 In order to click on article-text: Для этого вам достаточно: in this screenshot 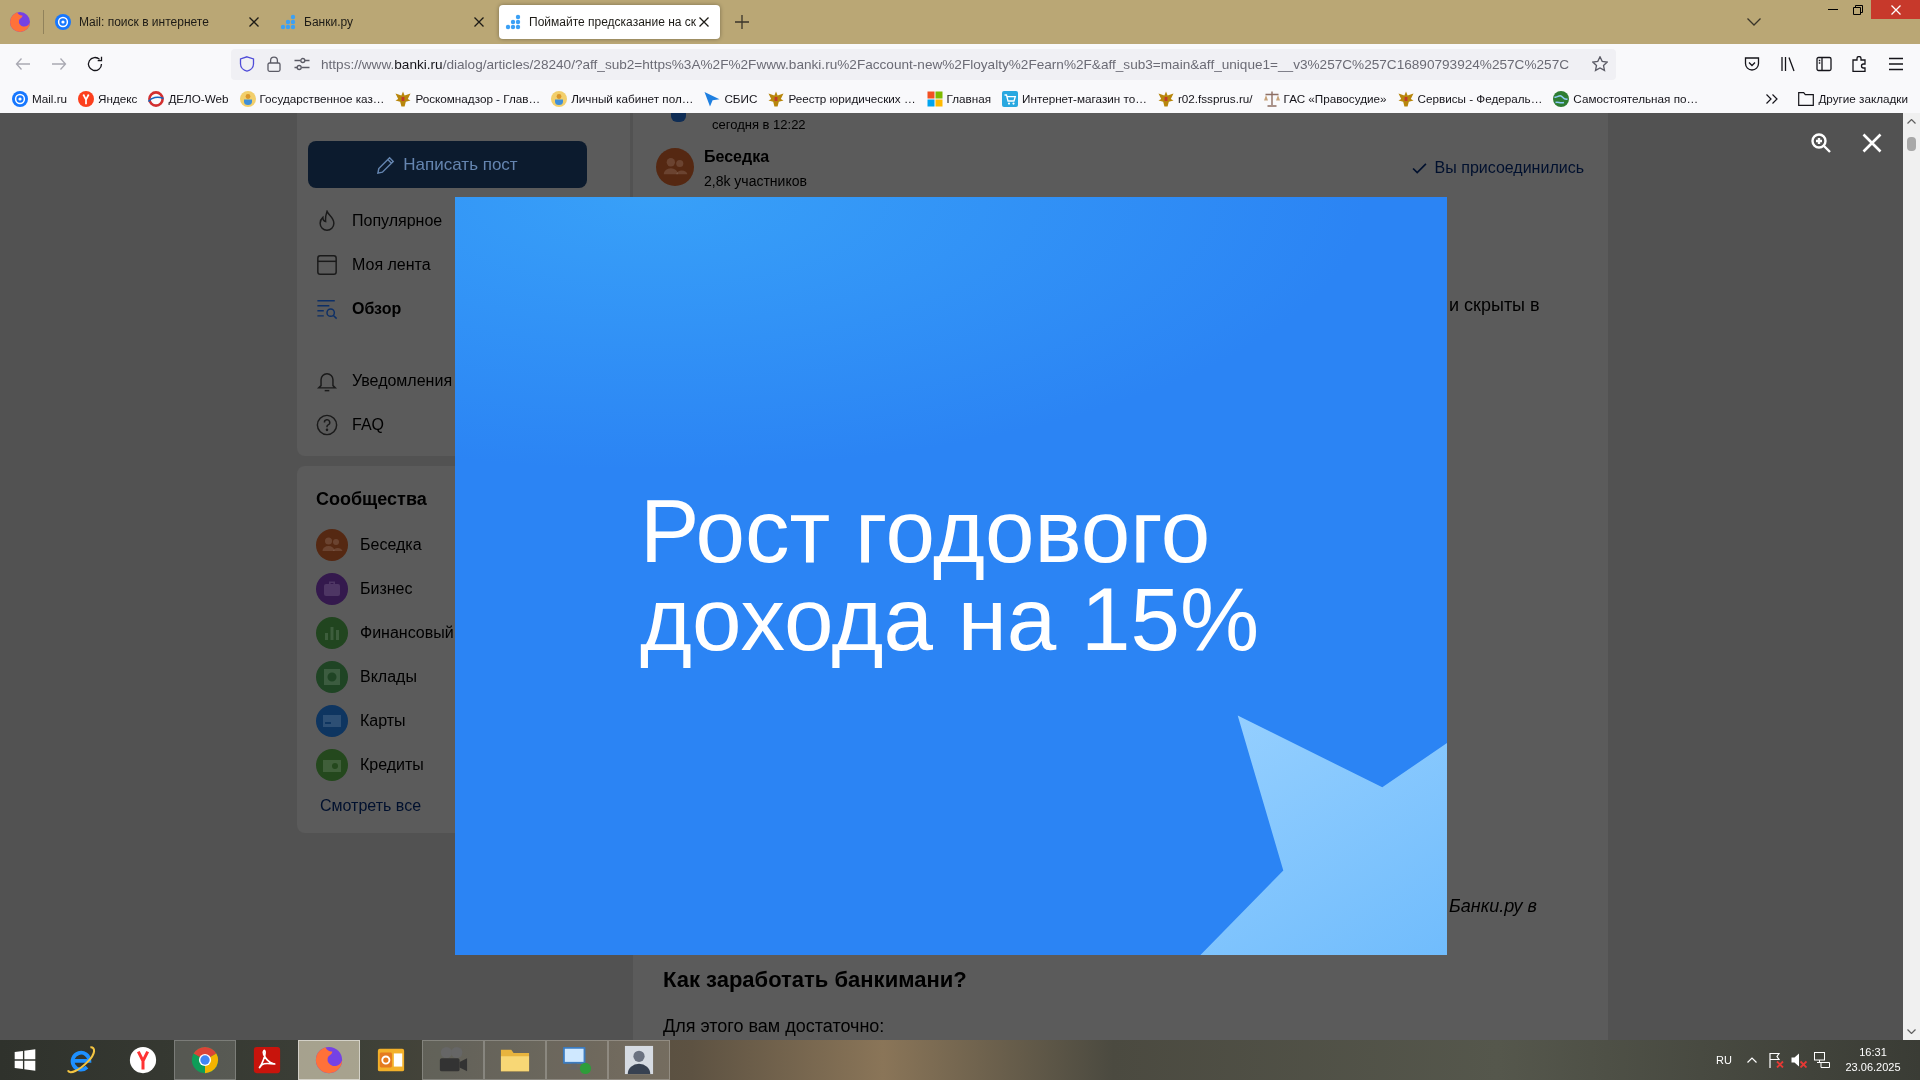, I will do `click(774, 1026)`.